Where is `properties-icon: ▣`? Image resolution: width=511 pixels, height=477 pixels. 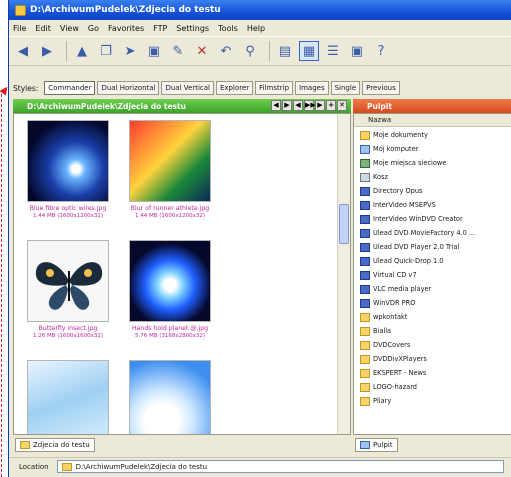 properties-icon: ▣ is located at coordinates (357, 51).